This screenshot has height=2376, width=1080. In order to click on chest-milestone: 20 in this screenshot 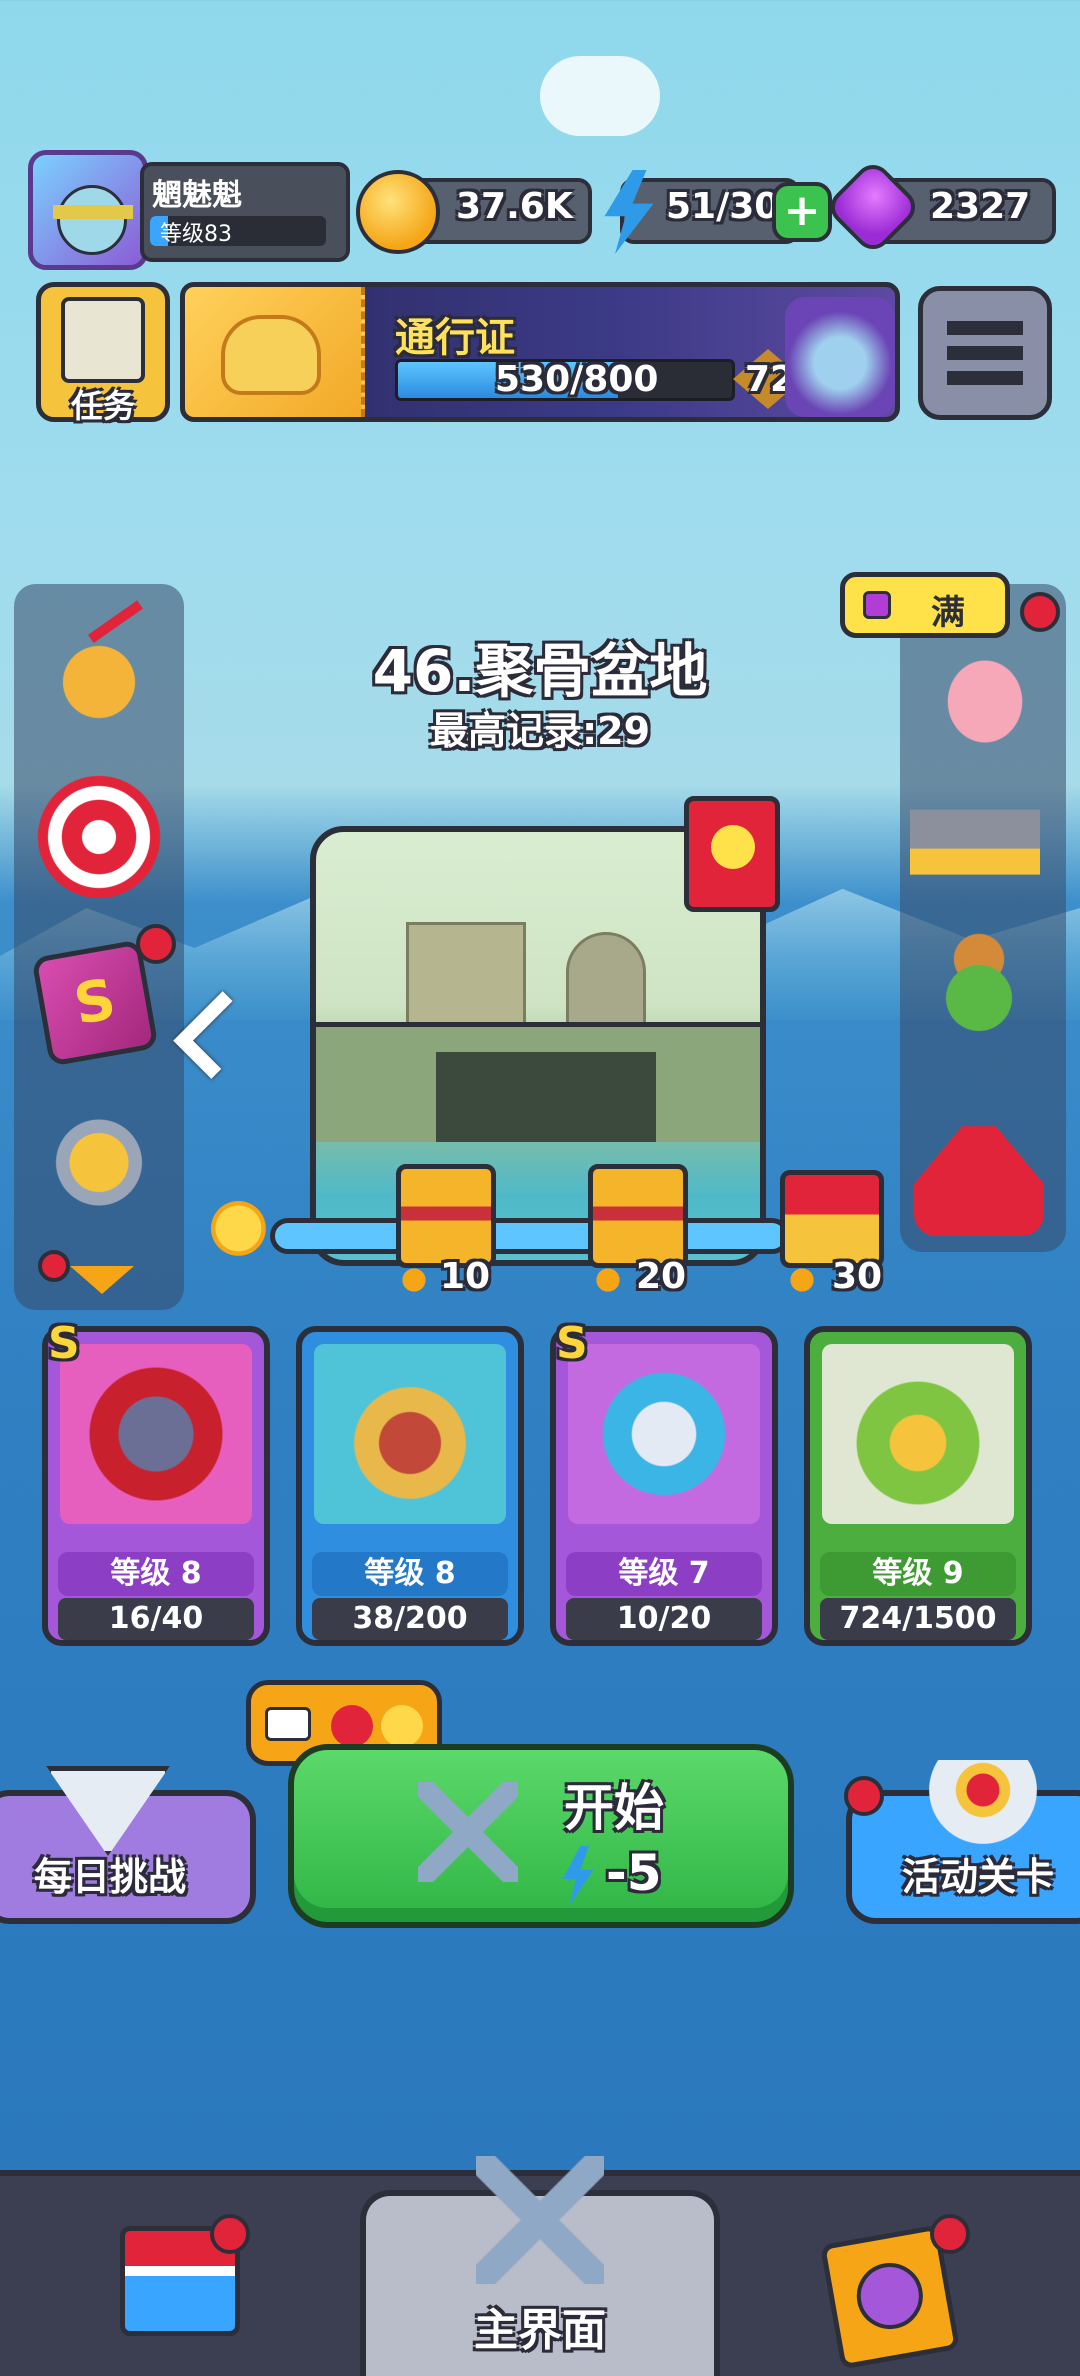, I will do `click(661, 1276)`.